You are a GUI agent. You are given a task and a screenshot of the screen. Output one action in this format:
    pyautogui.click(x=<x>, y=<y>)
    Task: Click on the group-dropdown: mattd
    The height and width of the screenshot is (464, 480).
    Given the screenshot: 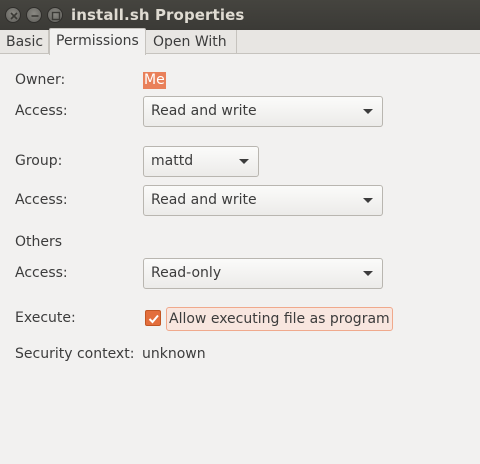 What is the action you would take?
    pyautogui.click(x=201, y=161)
    